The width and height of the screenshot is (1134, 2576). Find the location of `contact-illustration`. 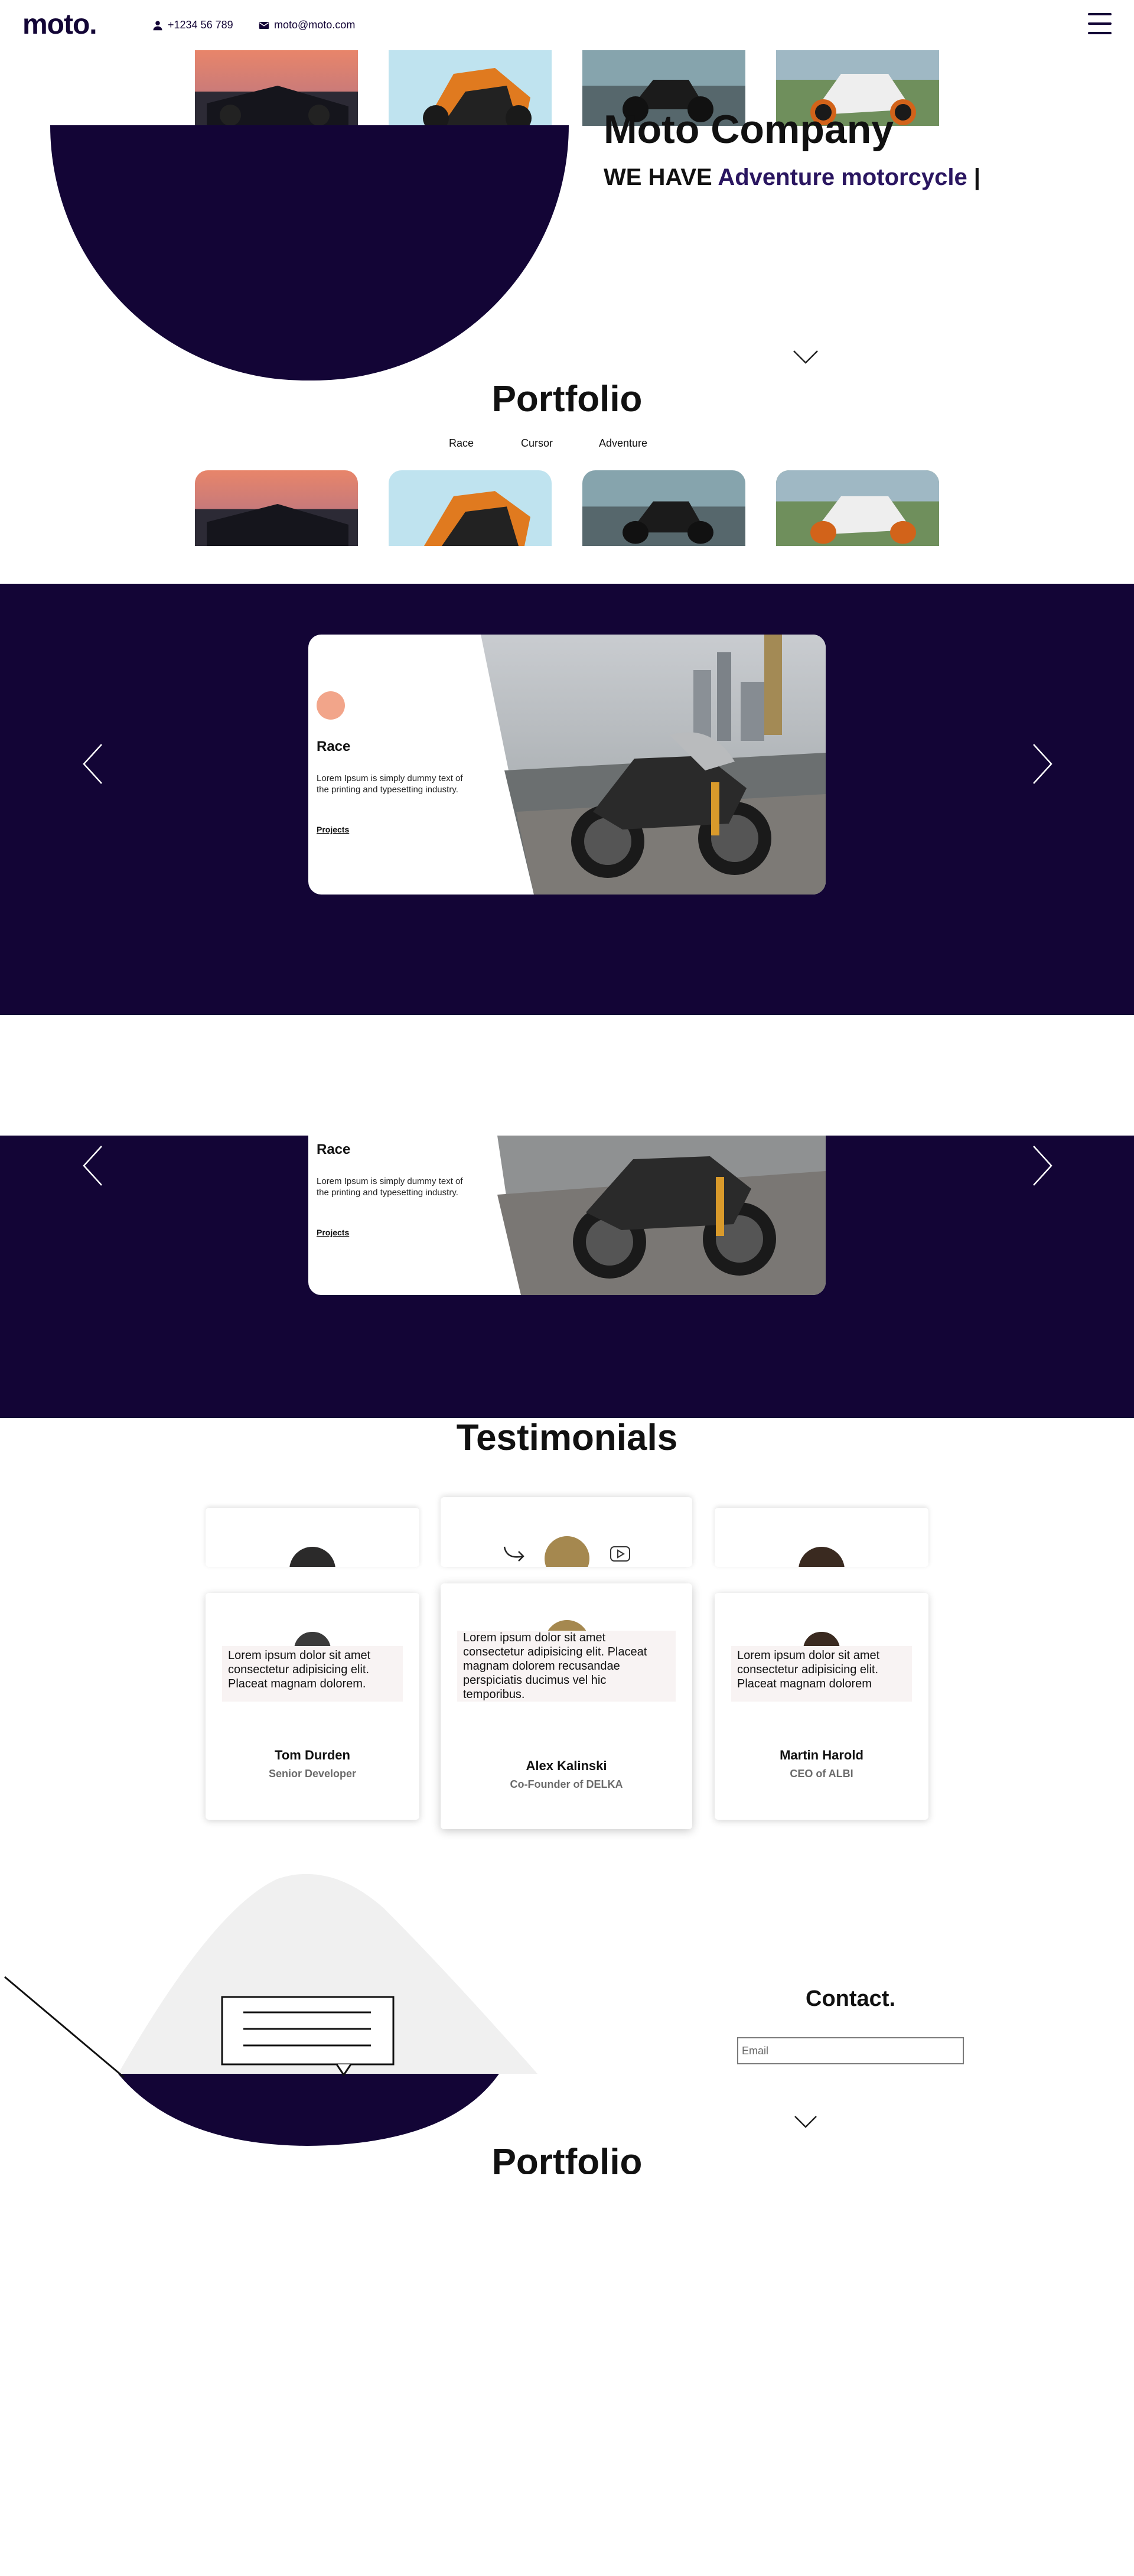

contact-illustration is located at coordinates (270, 2010).